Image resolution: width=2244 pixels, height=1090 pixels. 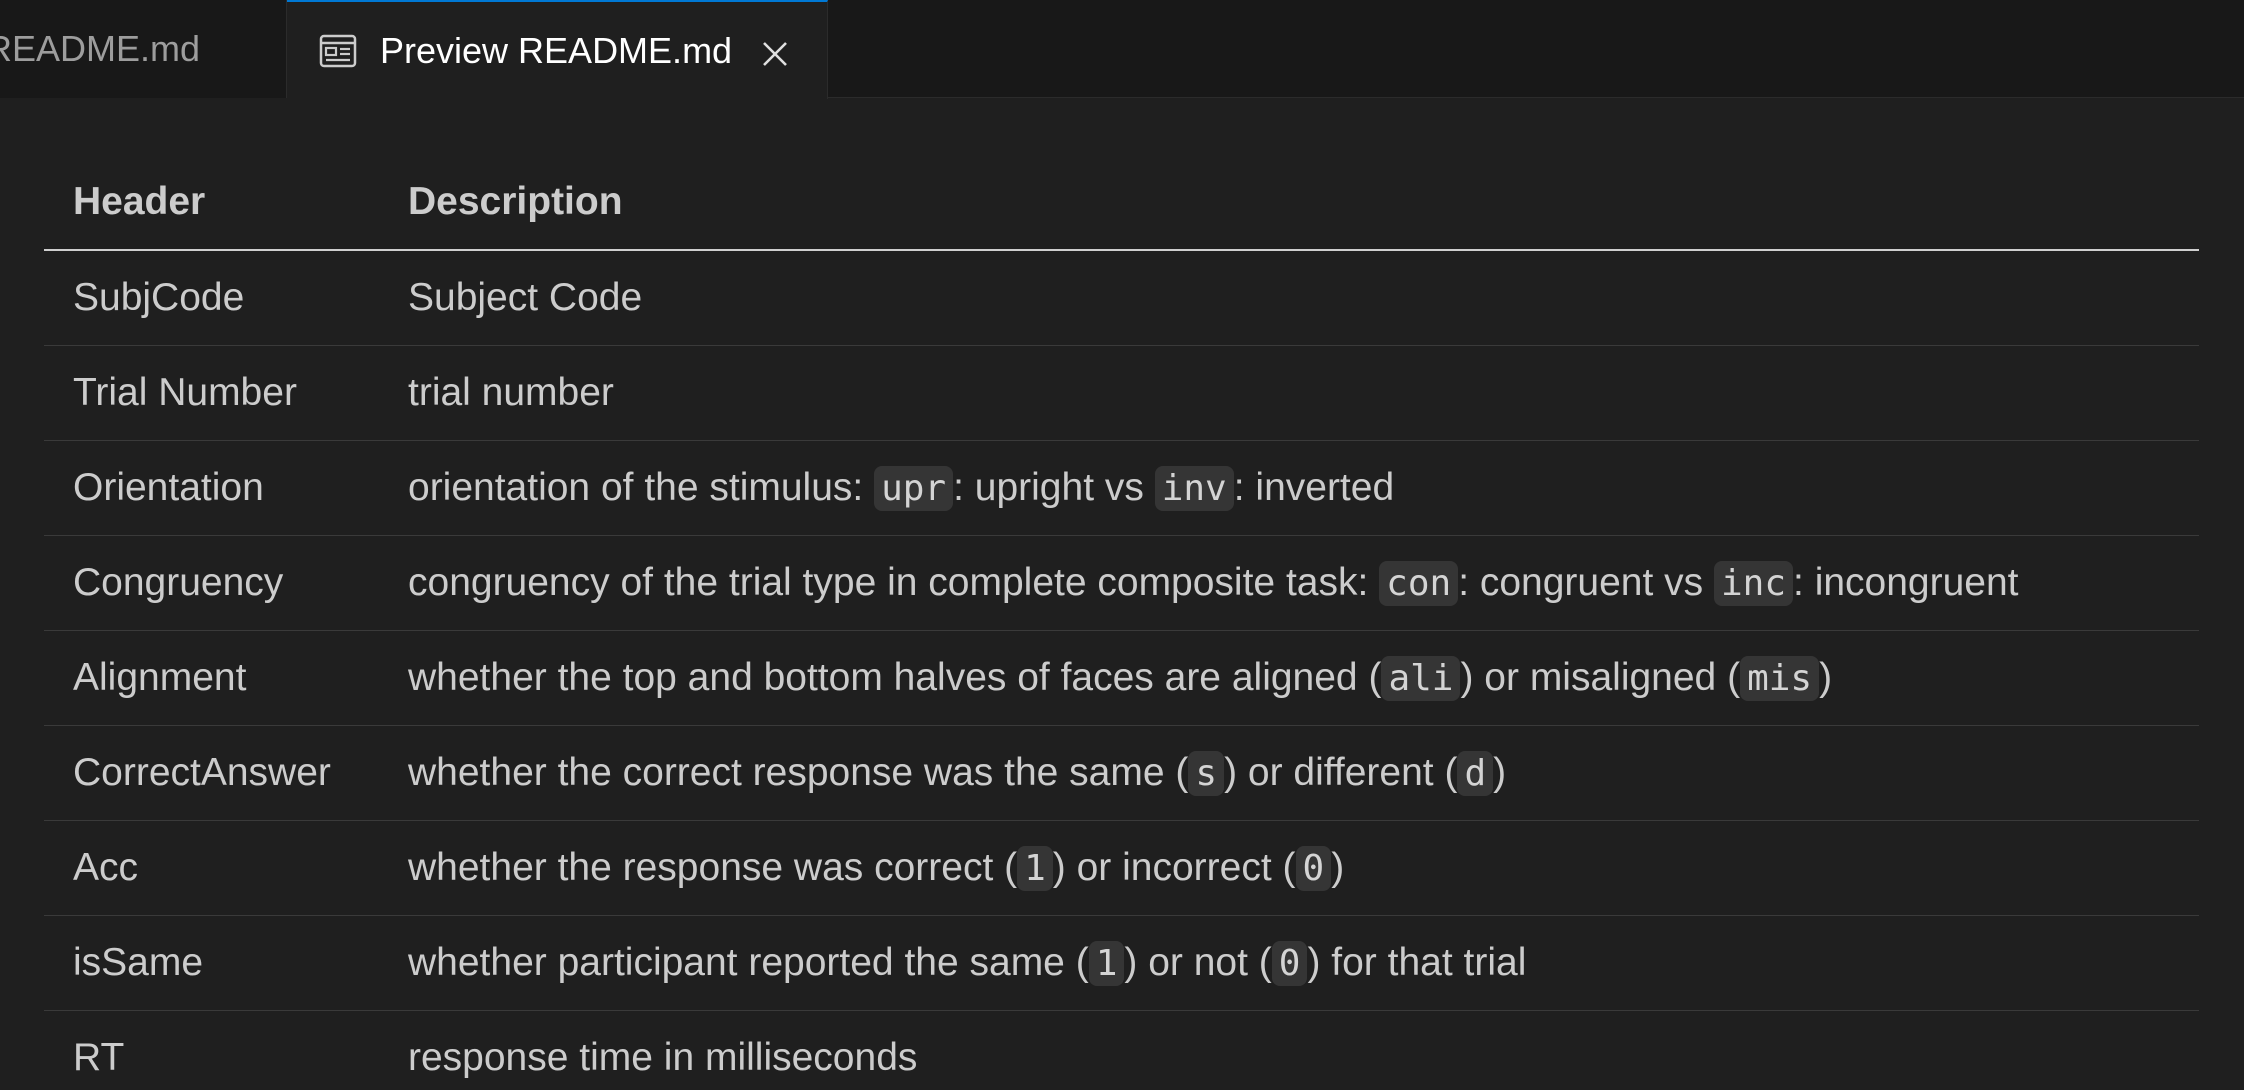 I want to click on description-text: orientation of the stimulus:, so click(x=641, y=487).